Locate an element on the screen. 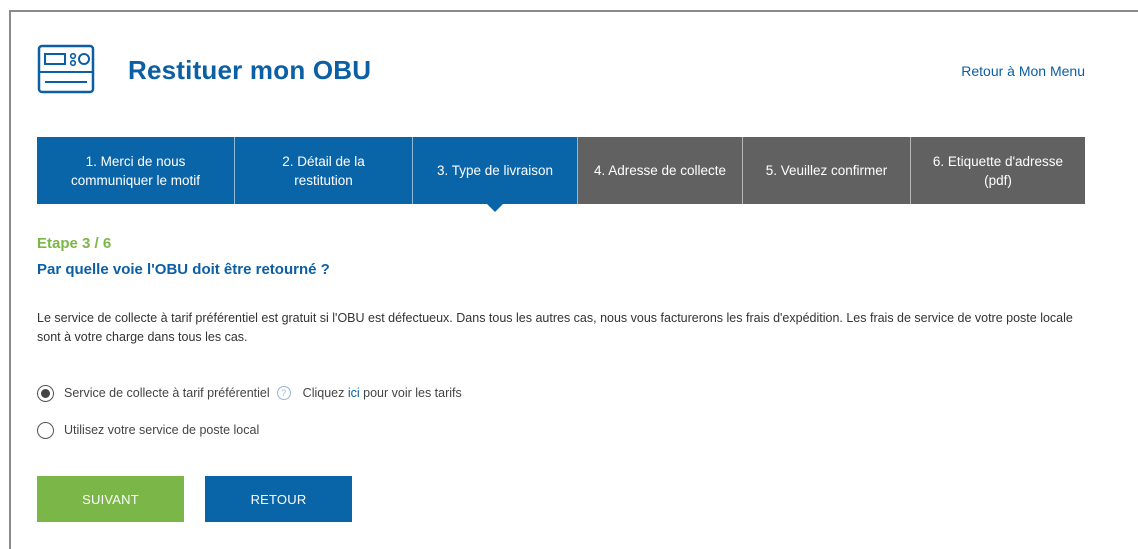 Image resolution: width=1138 pixels, height=549 pixels. radio-local-post is located at coordinates (45, 430).